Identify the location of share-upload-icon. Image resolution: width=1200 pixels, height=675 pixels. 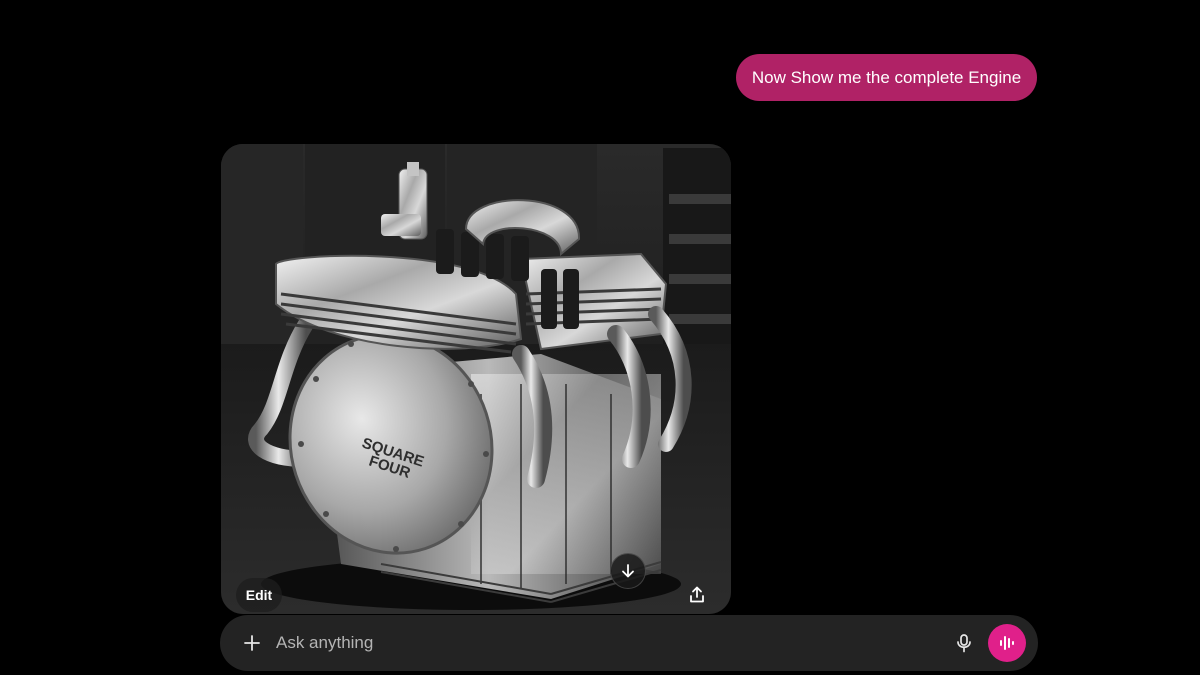
(697, 594).